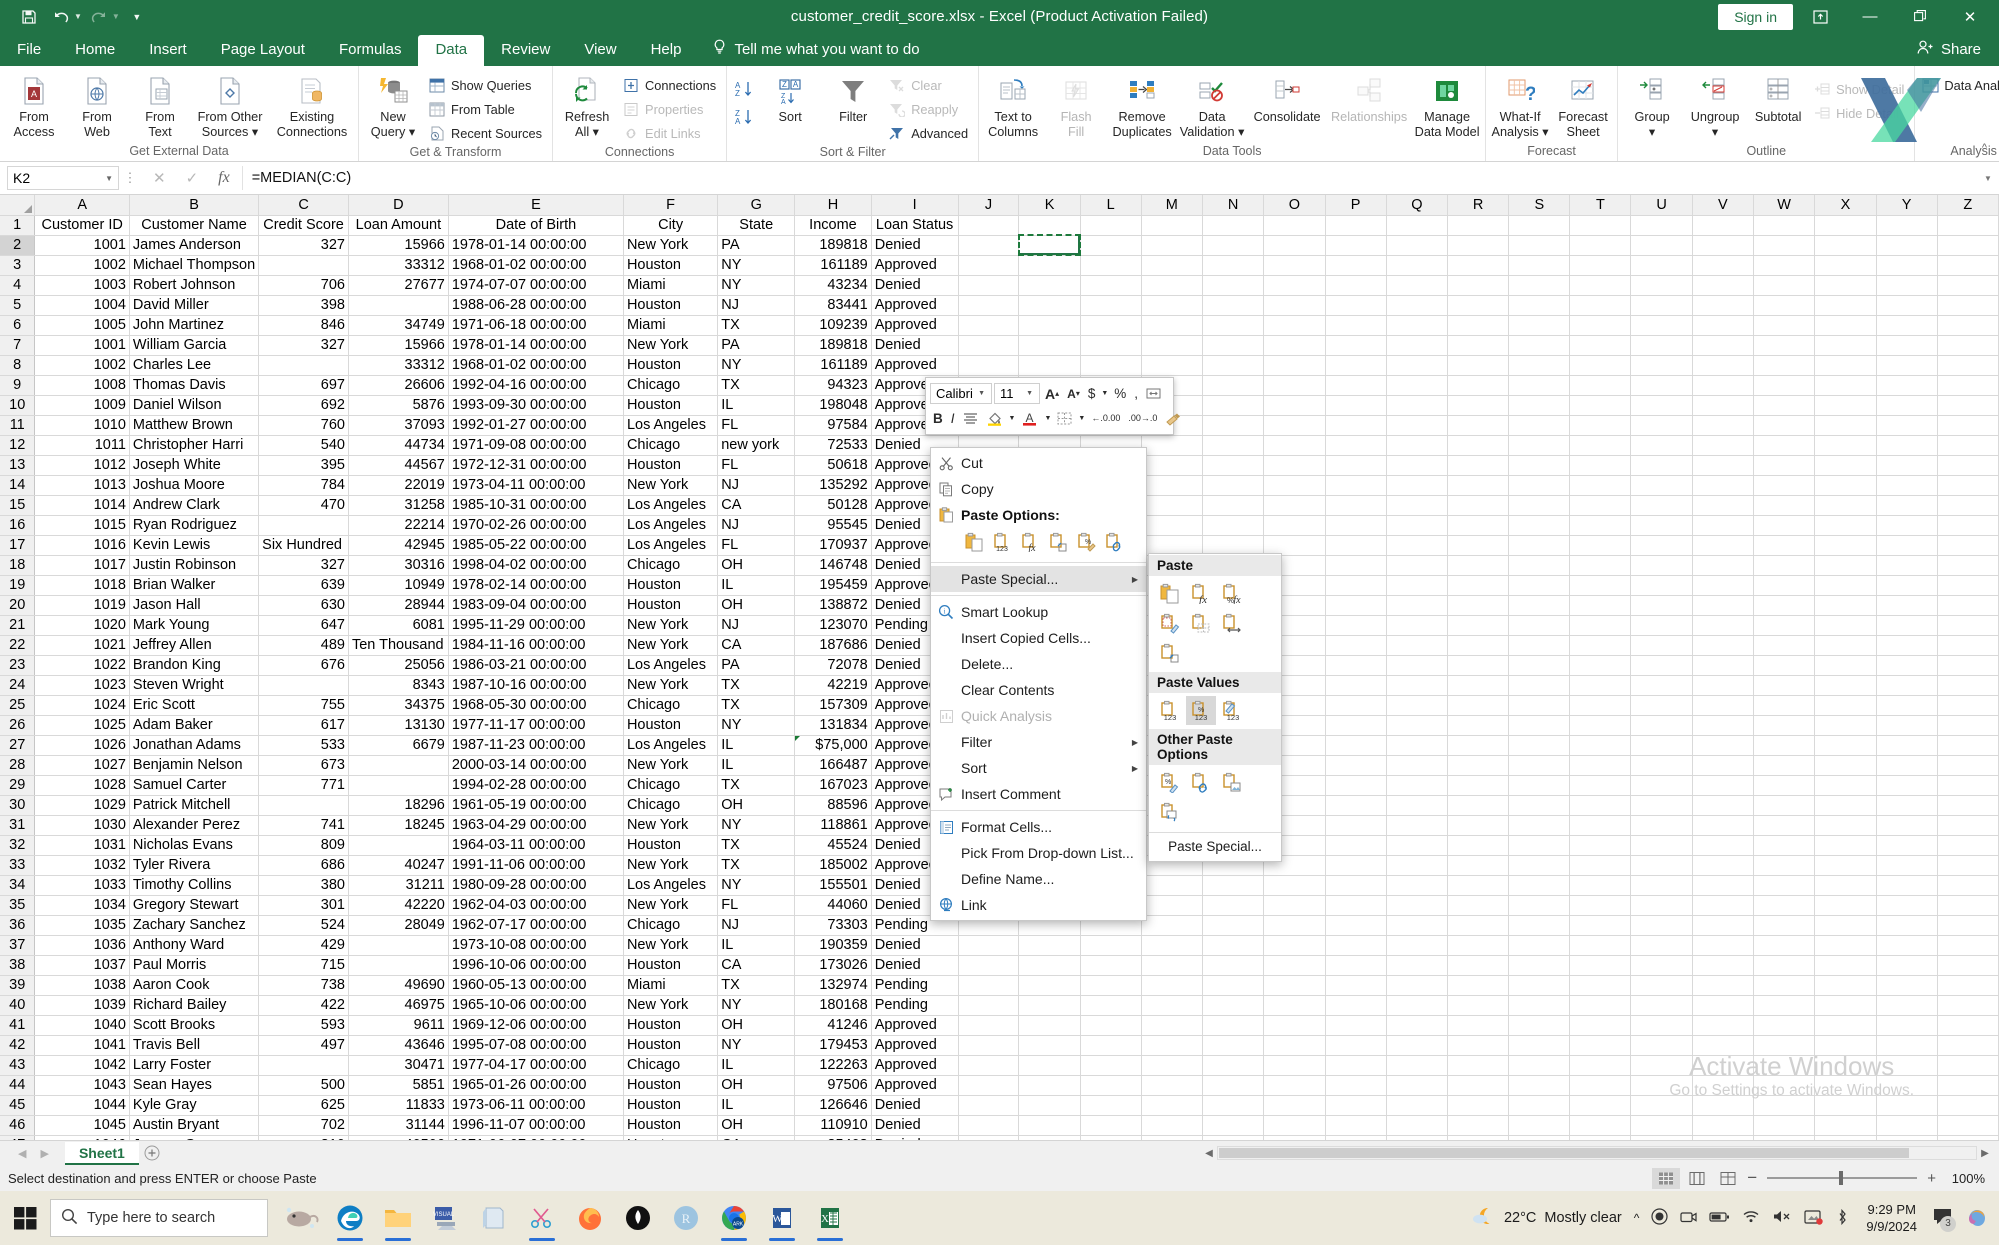 The height and width of the screenshot is (1249, 1999). Describe the element at coordinates (1723, 645) in the screenshot. I see `cell-V22` at that location.